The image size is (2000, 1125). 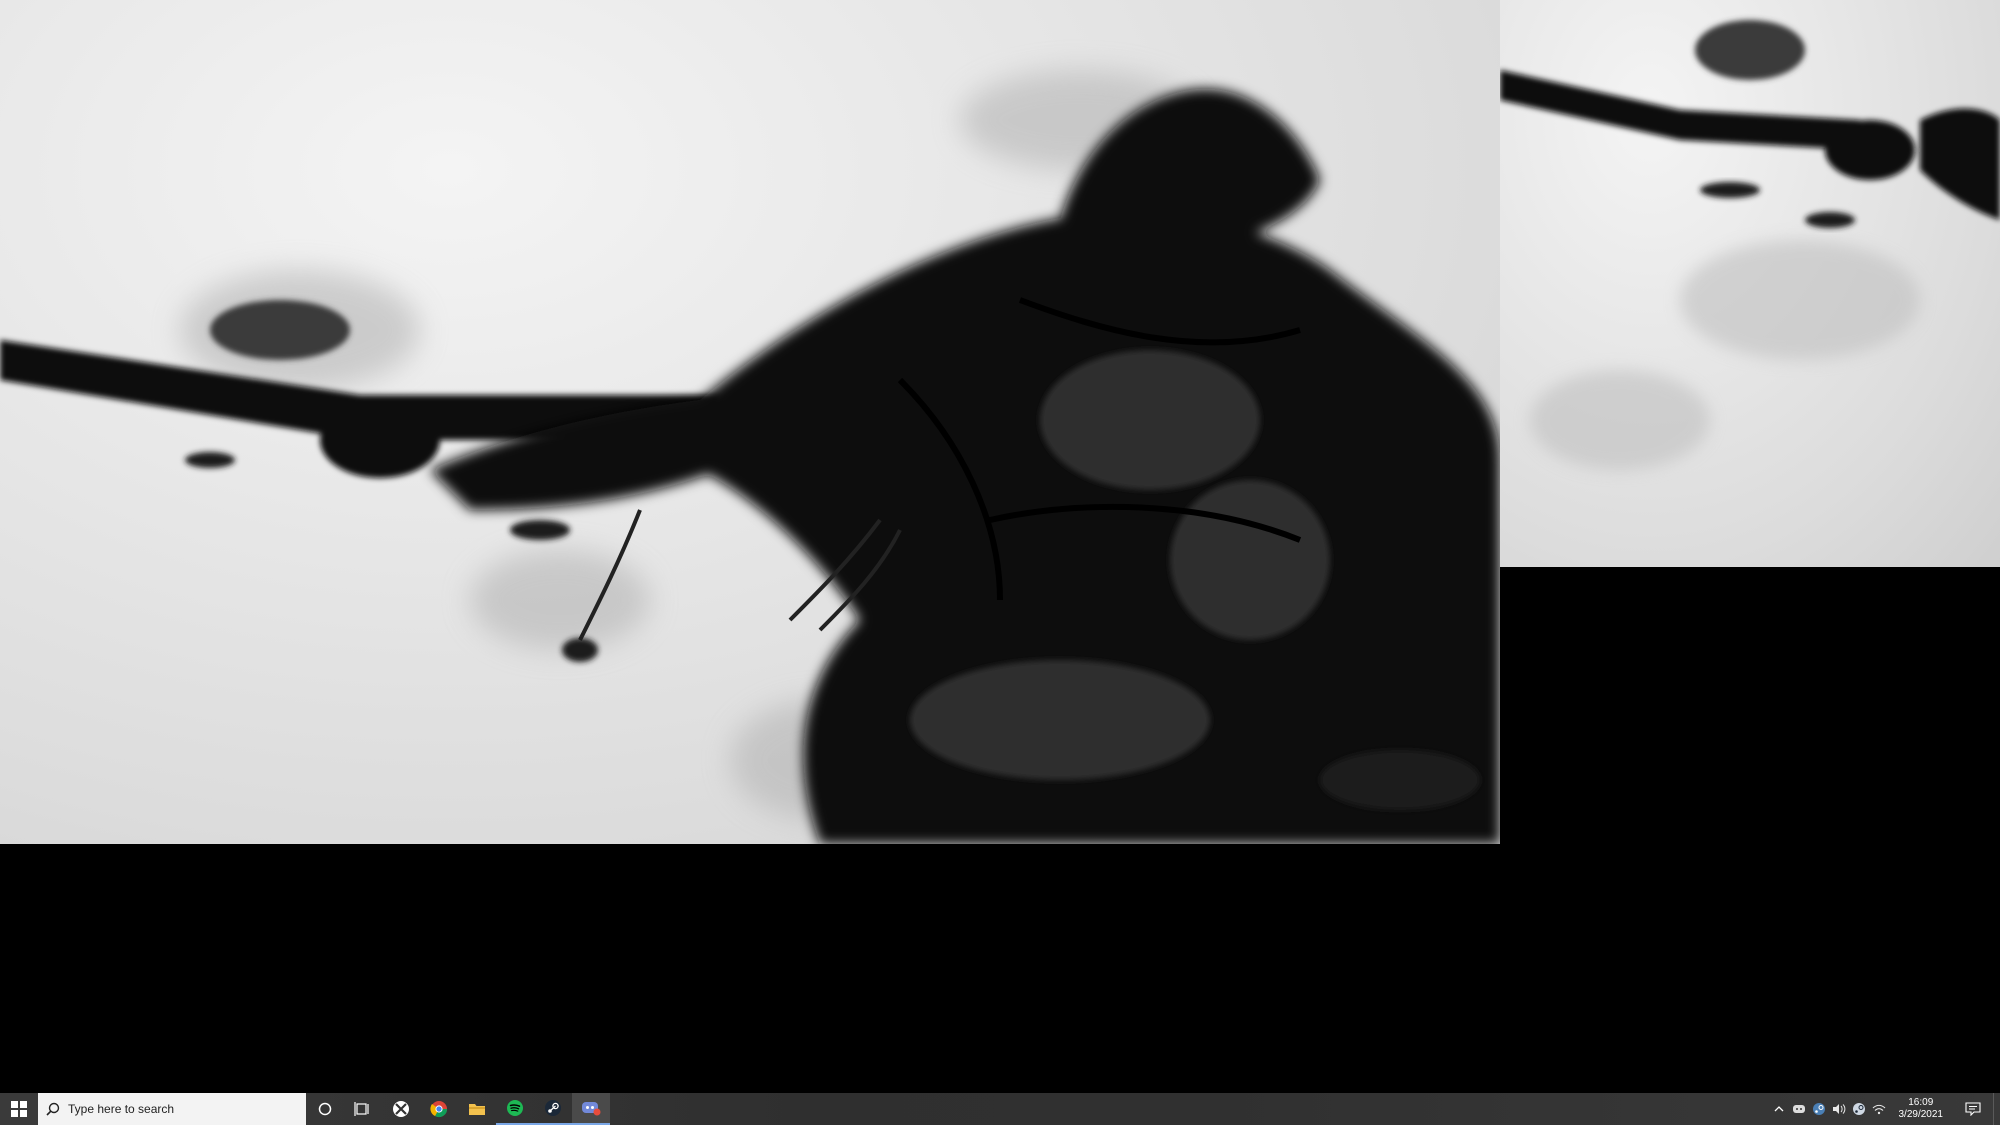 I want to click on search-placeholder: Type here to search, so click(x=121, y=1109).